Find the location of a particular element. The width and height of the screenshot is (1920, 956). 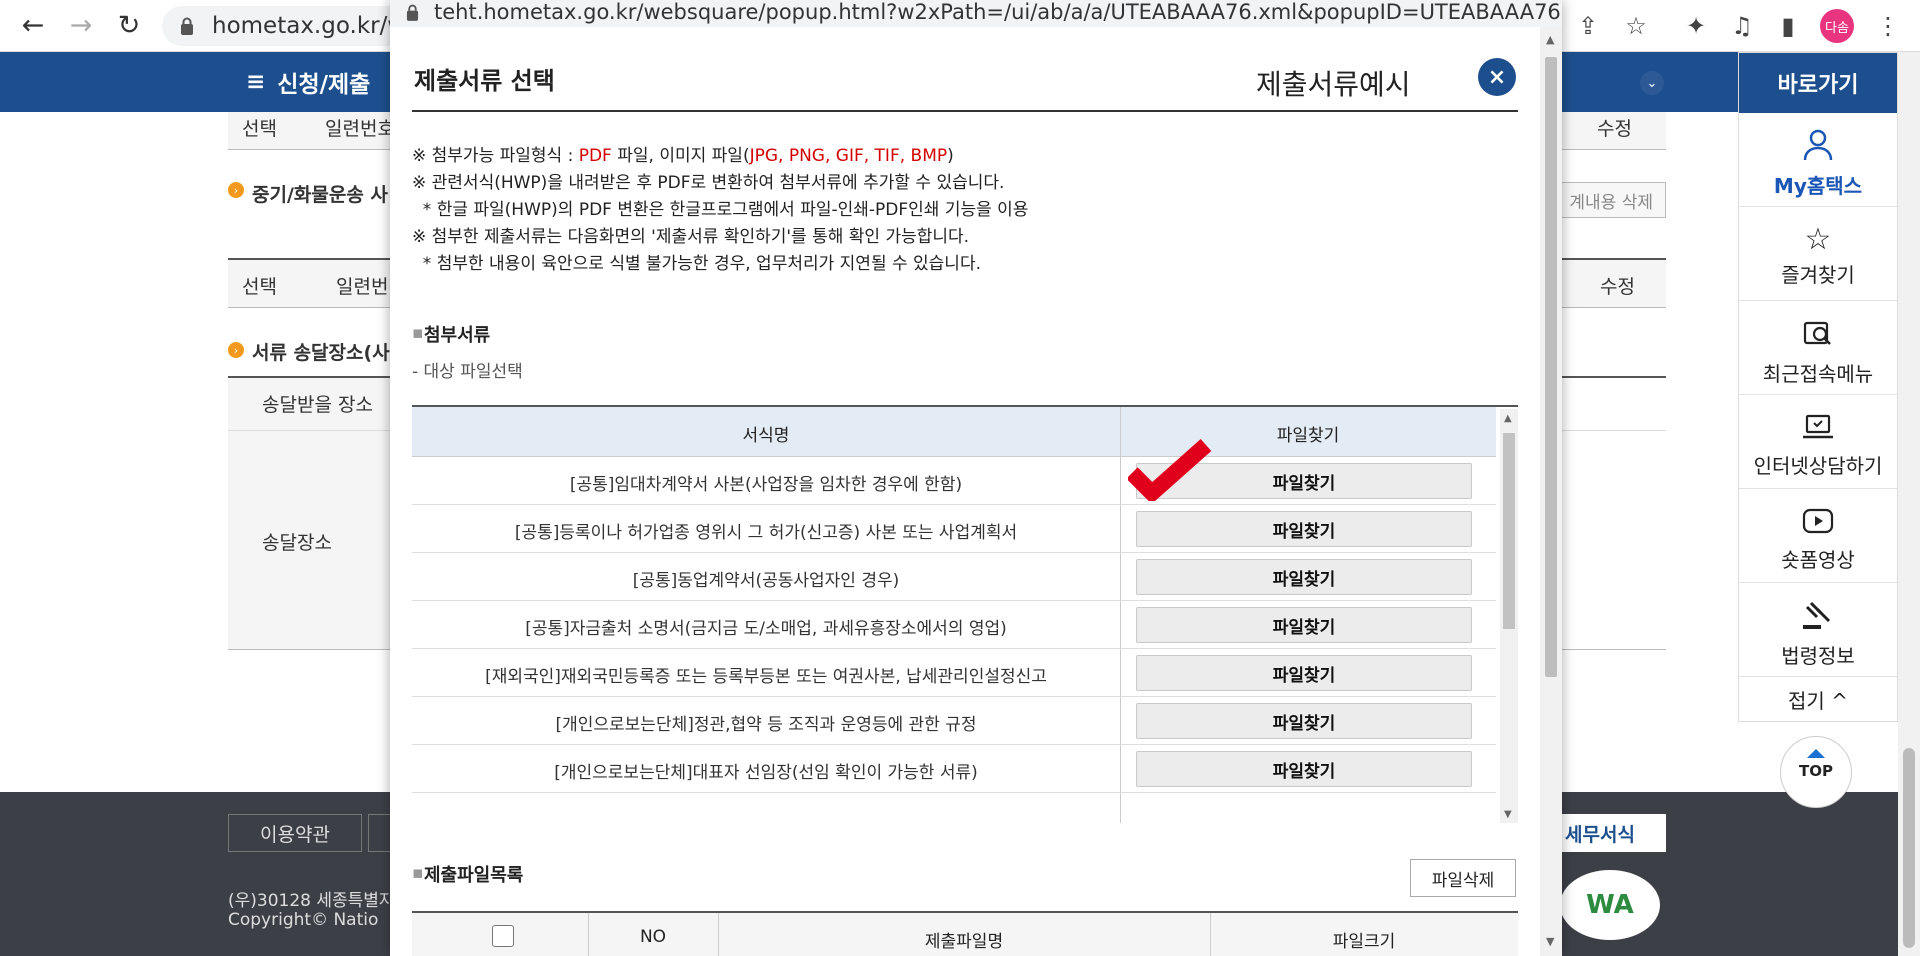

delete-file-button: 파일삭제 is located at coordinates (1463, 878).